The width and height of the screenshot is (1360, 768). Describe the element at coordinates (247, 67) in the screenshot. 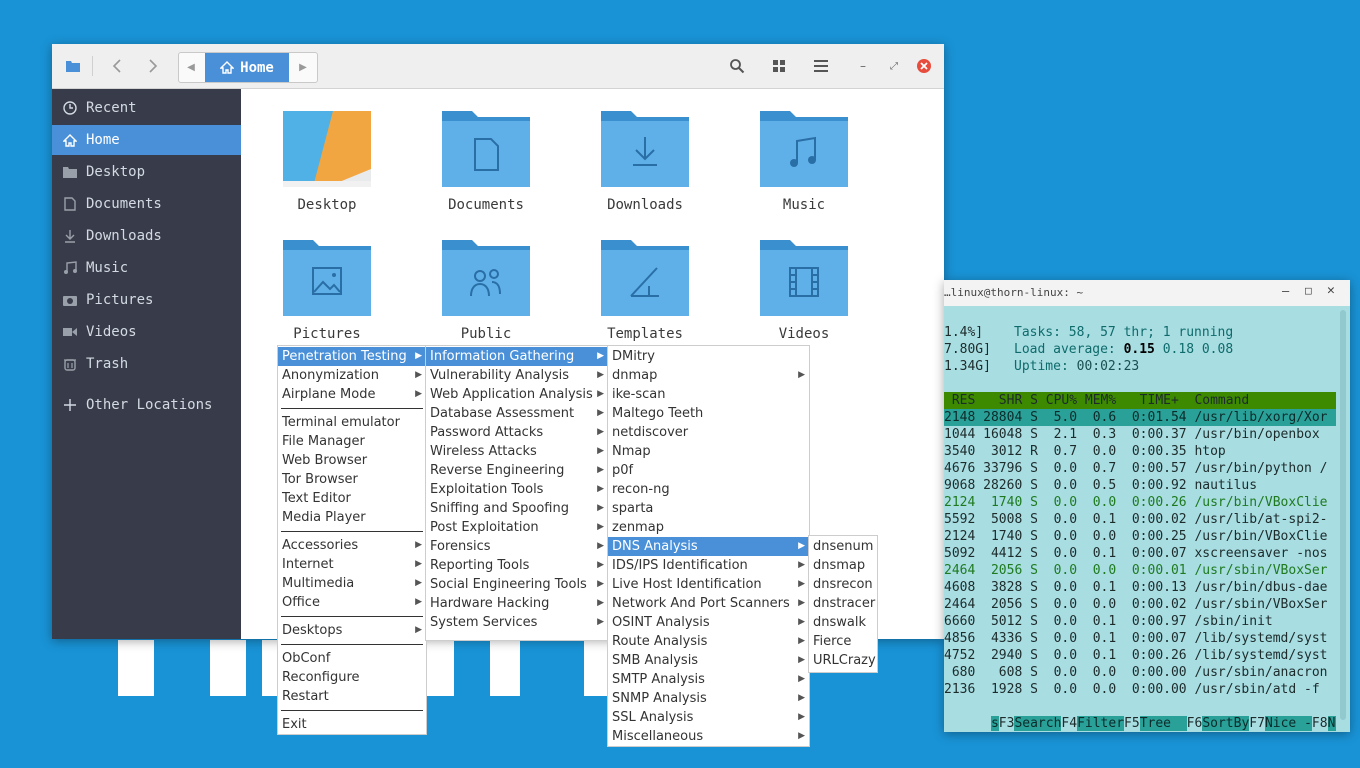

I see `breadcrumb-home: Home` at that location.